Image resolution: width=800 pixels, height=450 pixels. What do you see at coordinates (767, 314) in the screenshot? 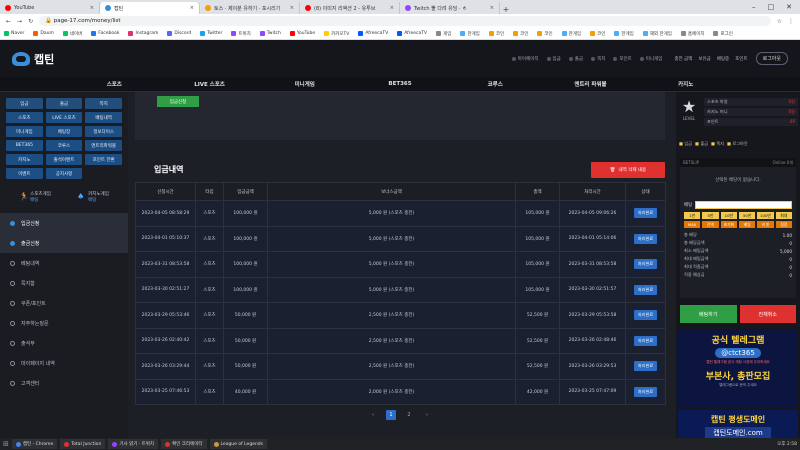
I see `cancel-all-button: 전체취소` at bounding box center [767, 314].